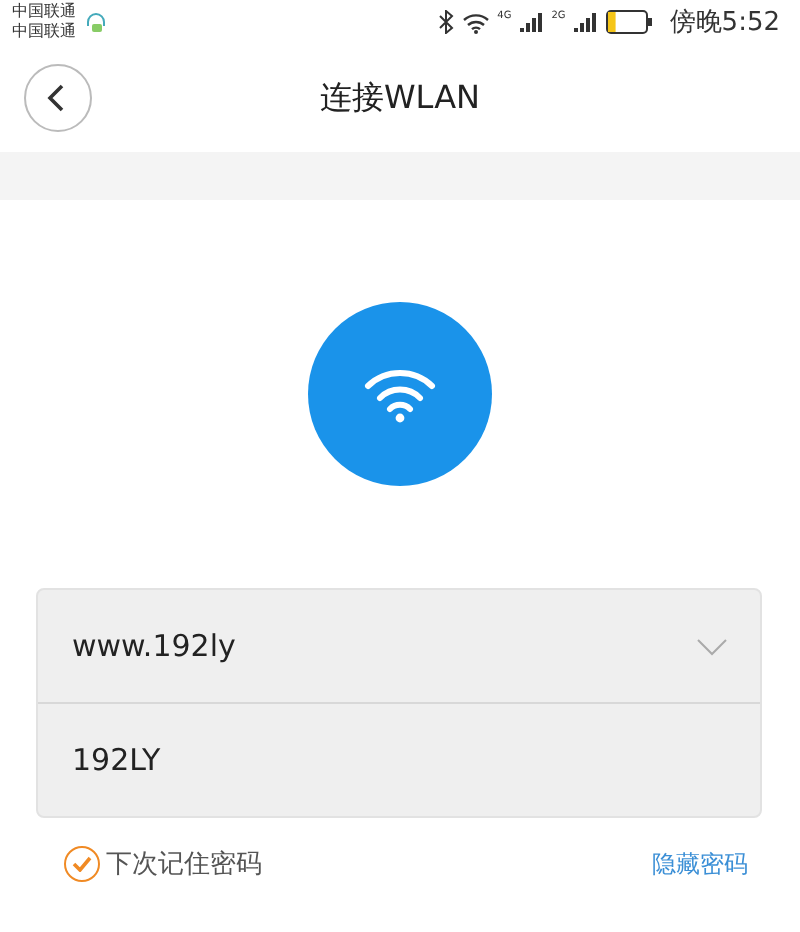  I want to click on hide-password-link: 隐藏密码, so click(700, 864).